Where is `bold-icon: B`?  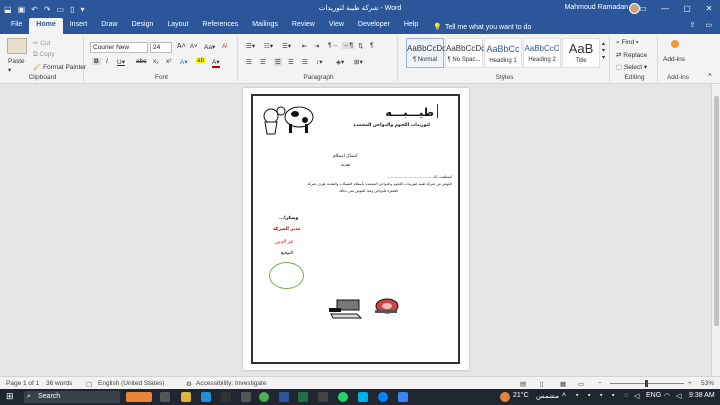
bold-icon: B is located at coordinates (96, 61).